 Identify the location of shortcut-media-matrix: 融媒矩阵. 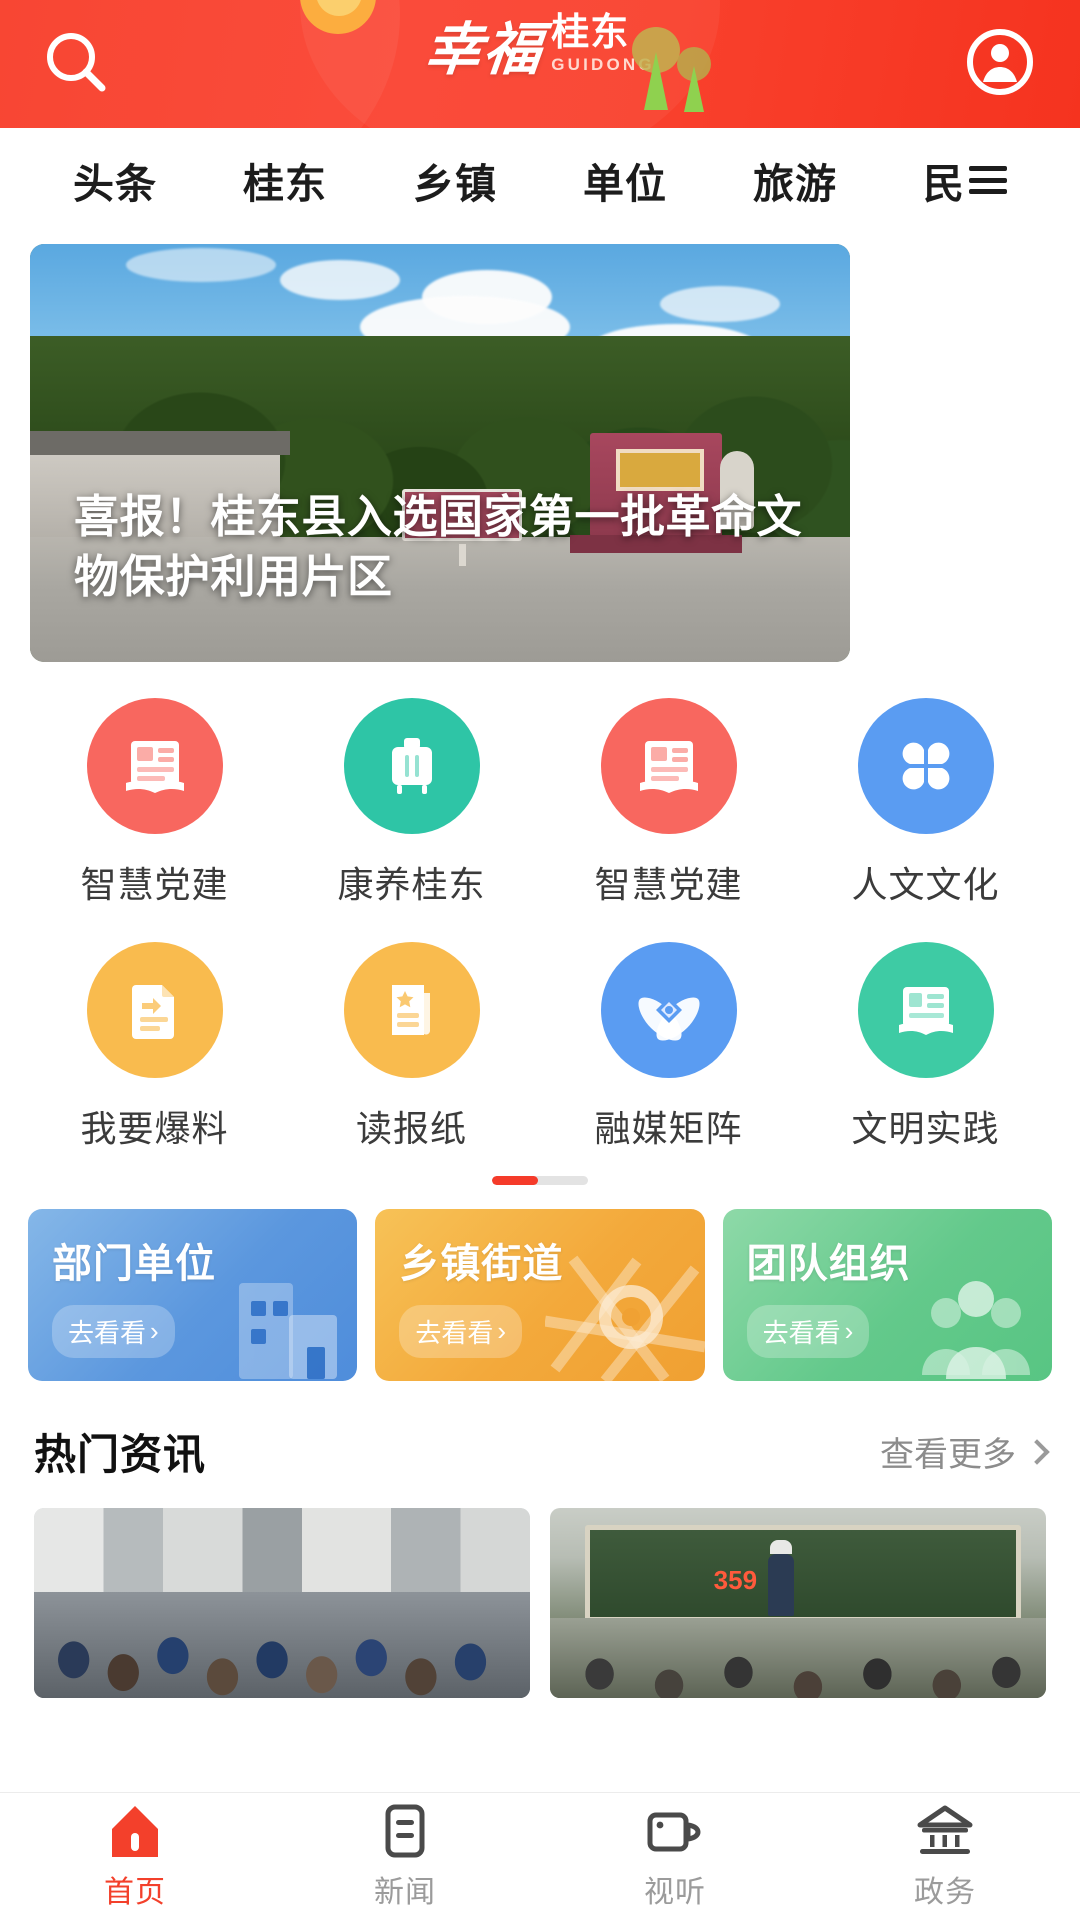
(668, 1047).